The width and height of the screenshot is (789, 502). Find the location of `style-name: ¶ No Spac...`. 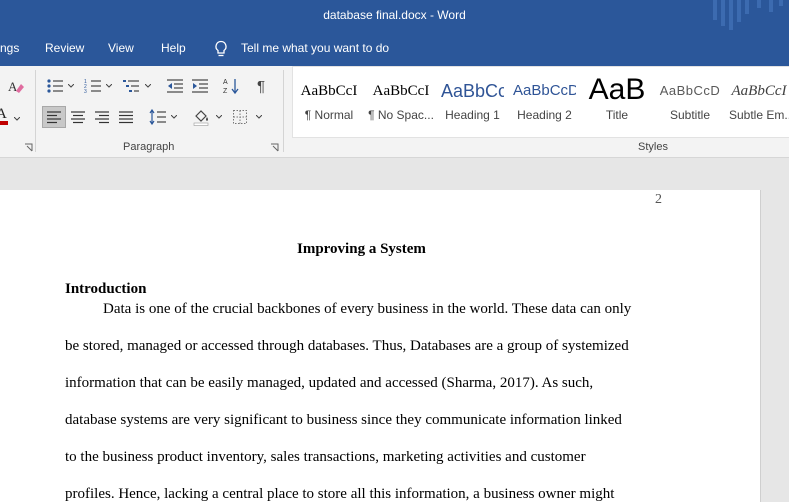

style-name: ¶ No Spac... is located at coordinates (401, 115).